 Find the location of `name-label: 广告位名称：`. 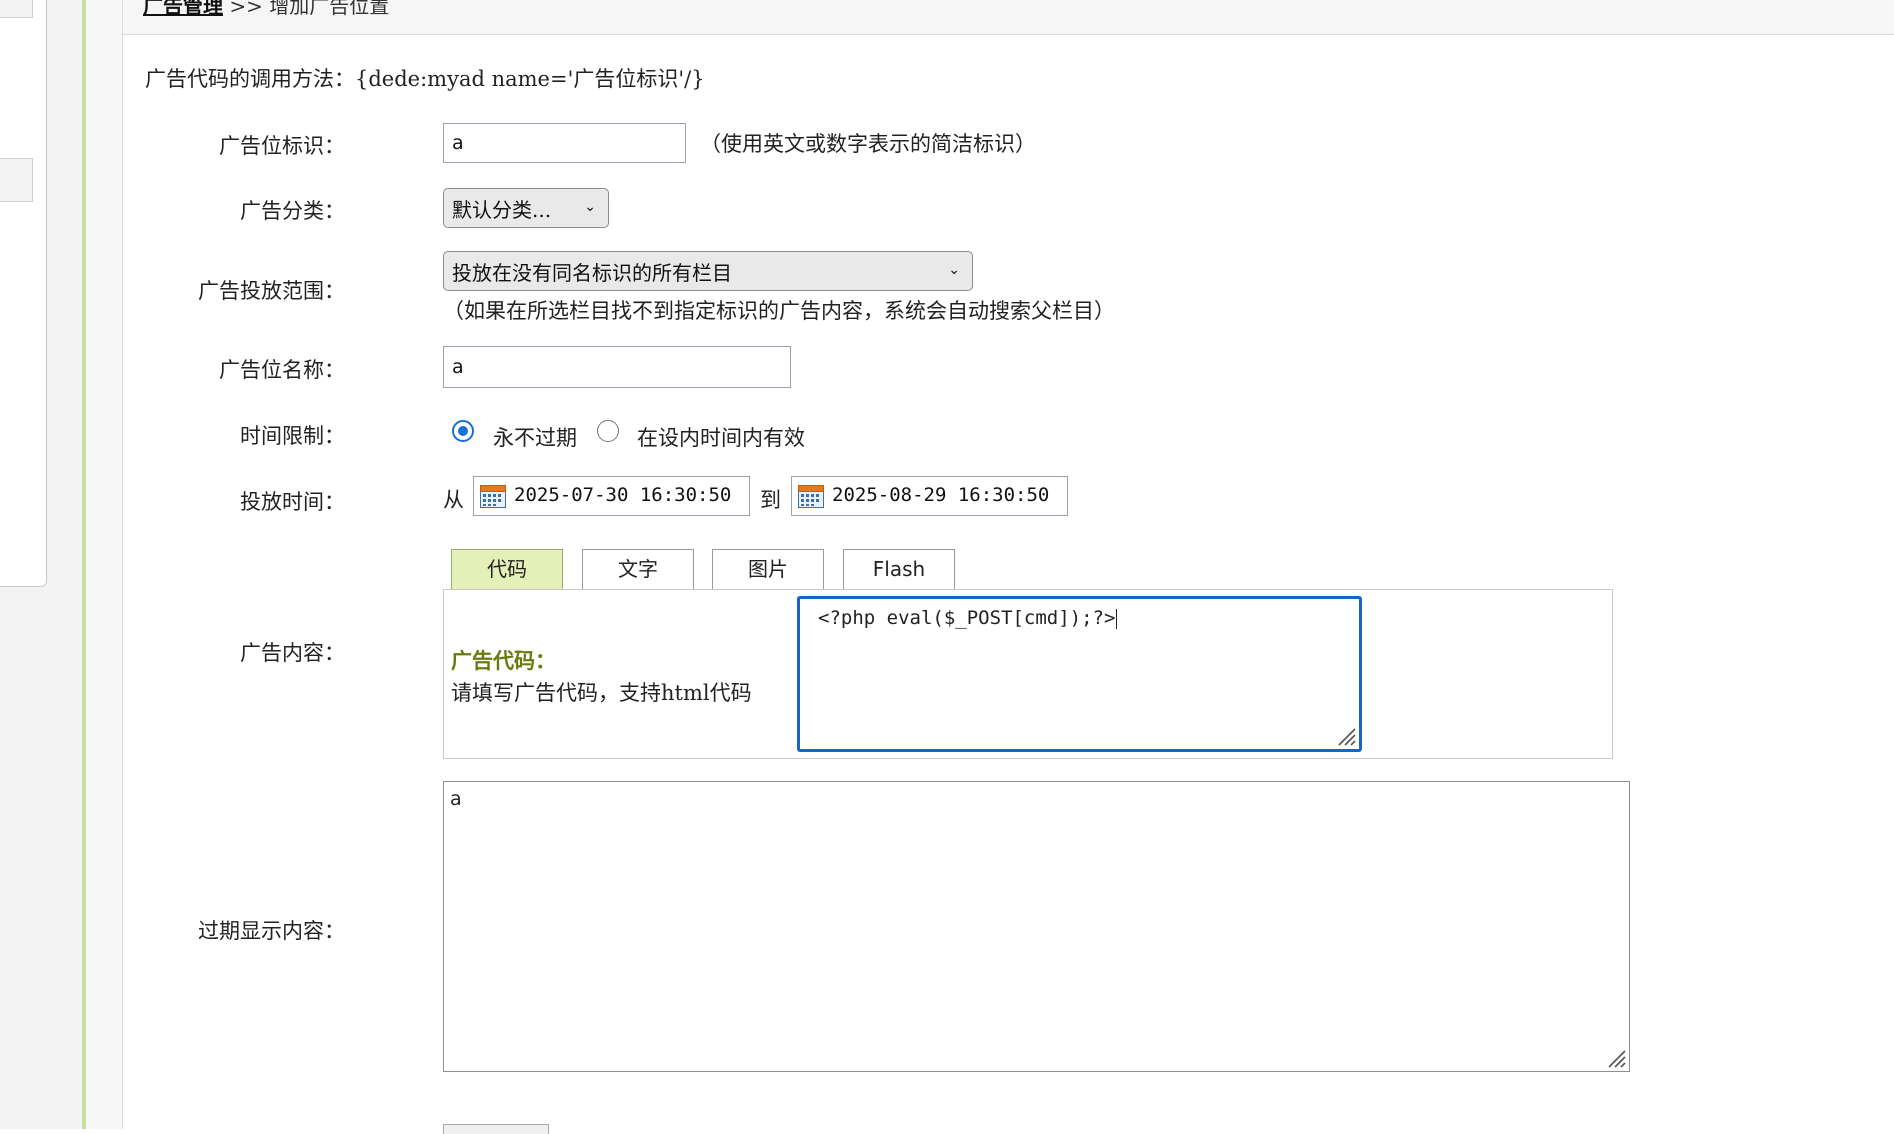

name-label: 广告位名称： is located at coordinates (282, 370).